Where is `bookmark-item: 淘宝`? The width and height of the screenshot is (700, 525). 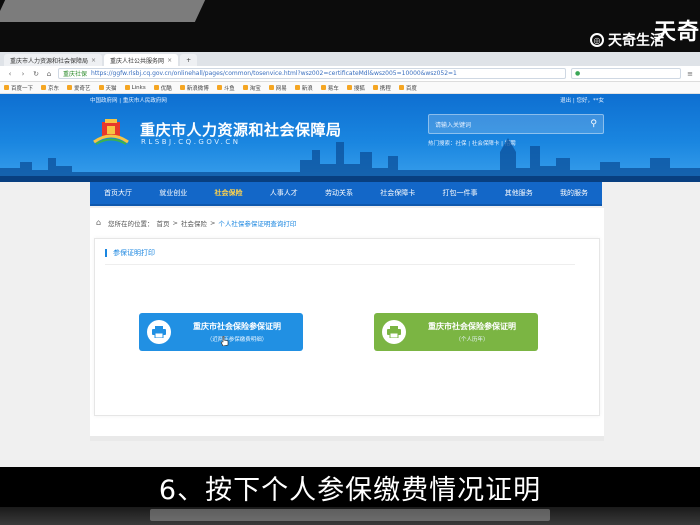
bookmark-item: 淘宝 is located at coordinates (251, 88).